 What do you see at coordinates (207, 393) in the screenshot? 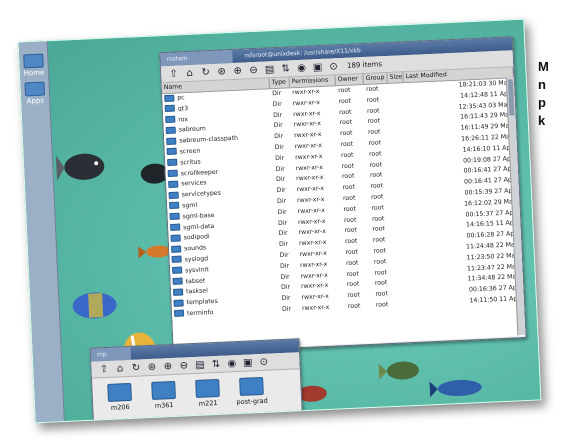
I see `folder-item: m221` at bounding box center [207, 393].